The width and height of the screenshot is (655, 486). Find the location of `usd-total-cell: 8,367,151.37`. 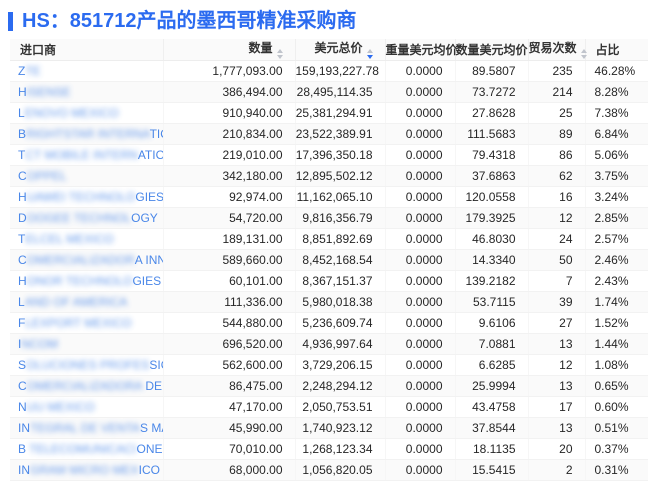

usd-total-cell: 8,367,151.37 is located at coordinates (340, 281).